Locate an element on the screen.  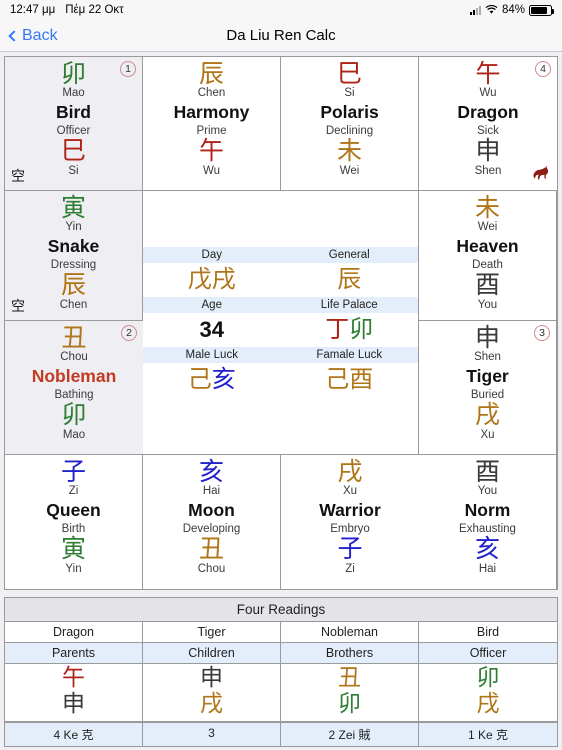
back-button-label: Back is located at coordinates (40, 35).